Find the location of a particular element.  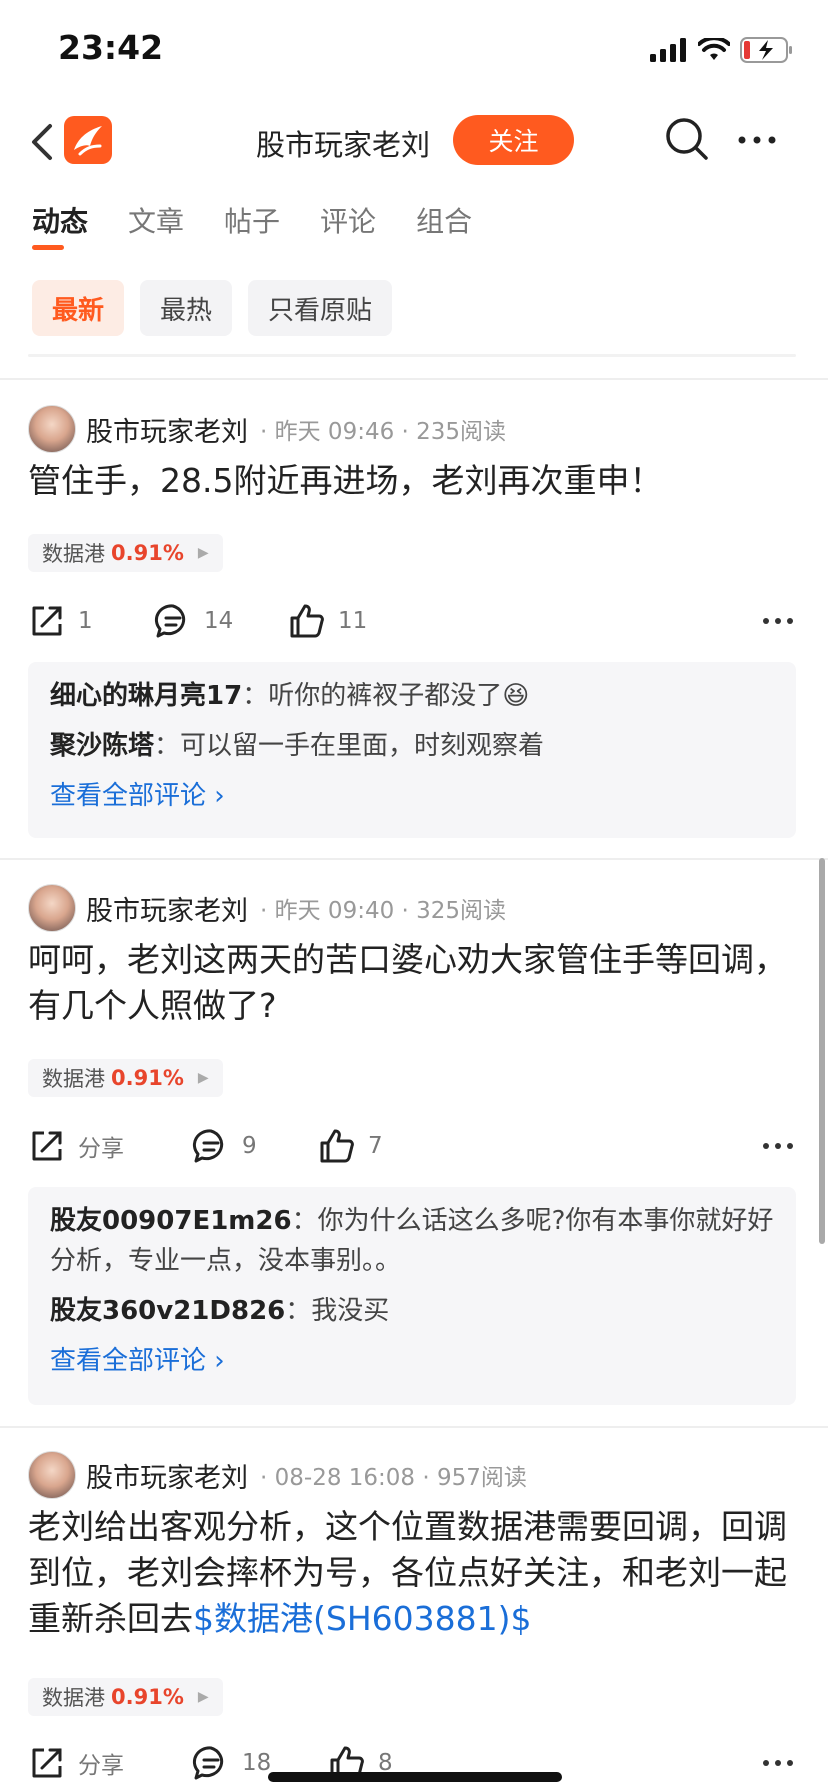

share-button: 1 is located at coordinates (60, 621).